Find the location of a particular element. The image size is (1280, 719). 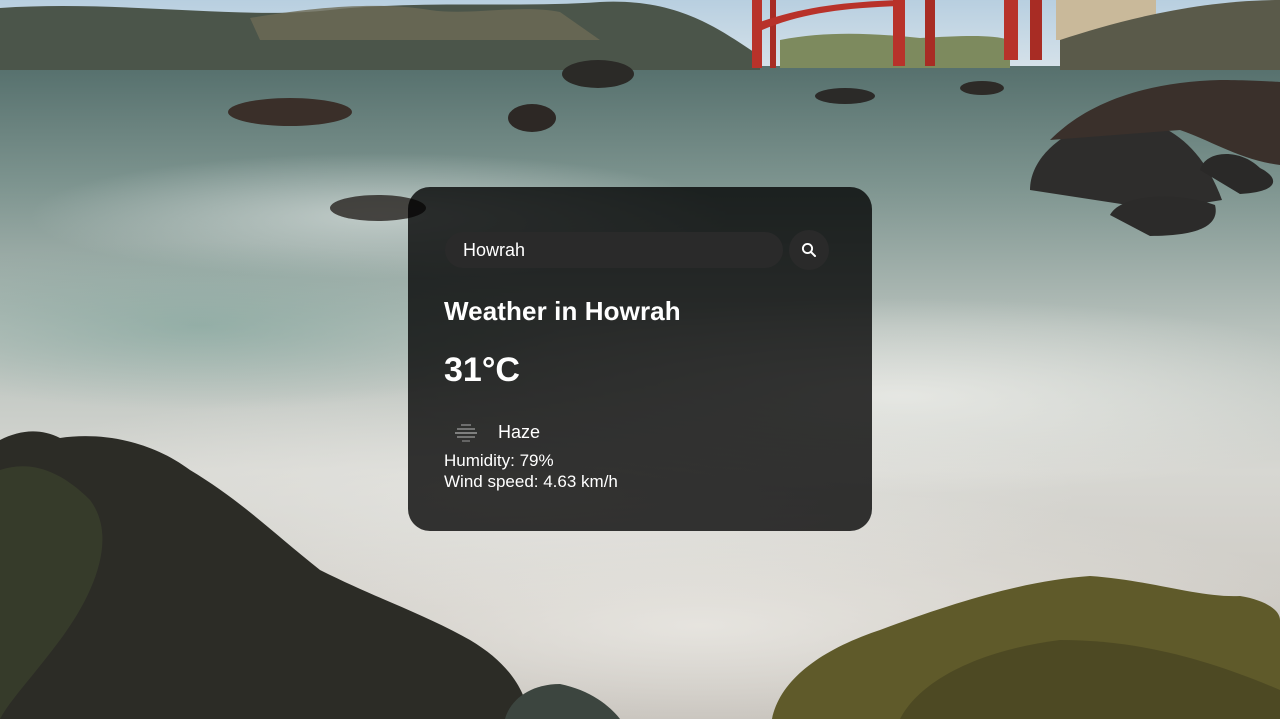

temperature: 31°C is located at coordinates (482, 370).